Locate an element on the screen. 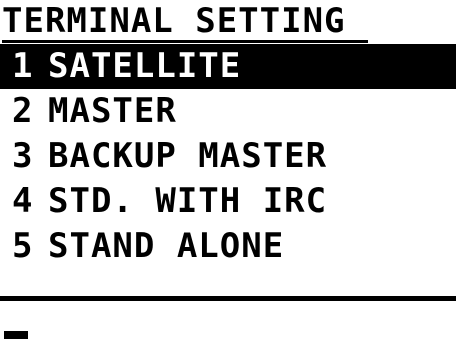 Image resolution: width=456 pixels, height=339 pixels. screen-title: TERMINAL SETTING is located at coordinates (185, 22).